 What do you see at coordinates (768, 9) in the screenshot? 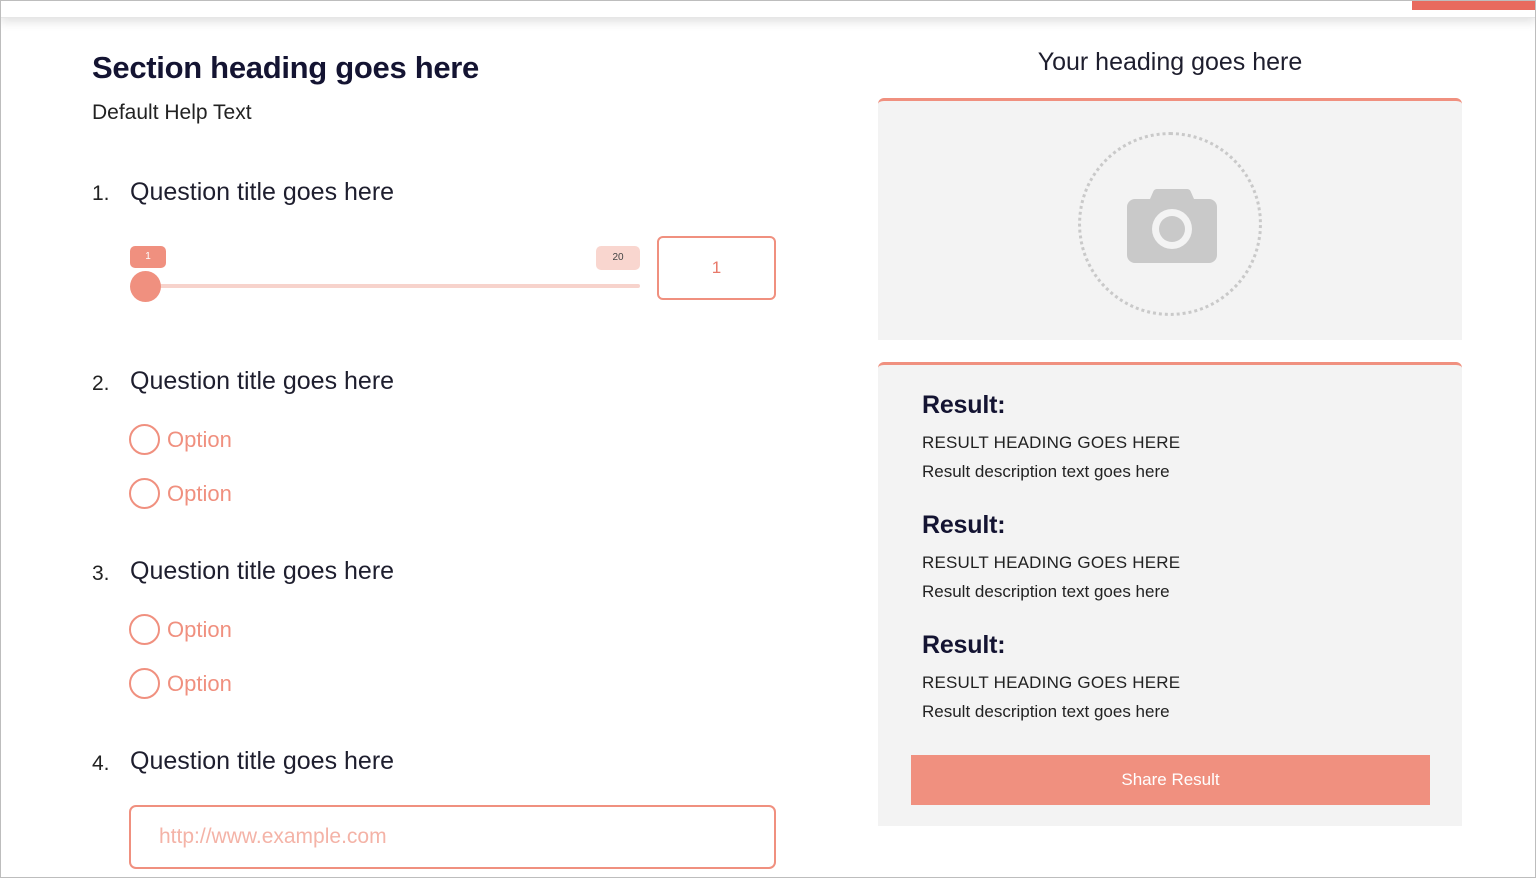
I see `top-bar` at bounding box center [768, 9].